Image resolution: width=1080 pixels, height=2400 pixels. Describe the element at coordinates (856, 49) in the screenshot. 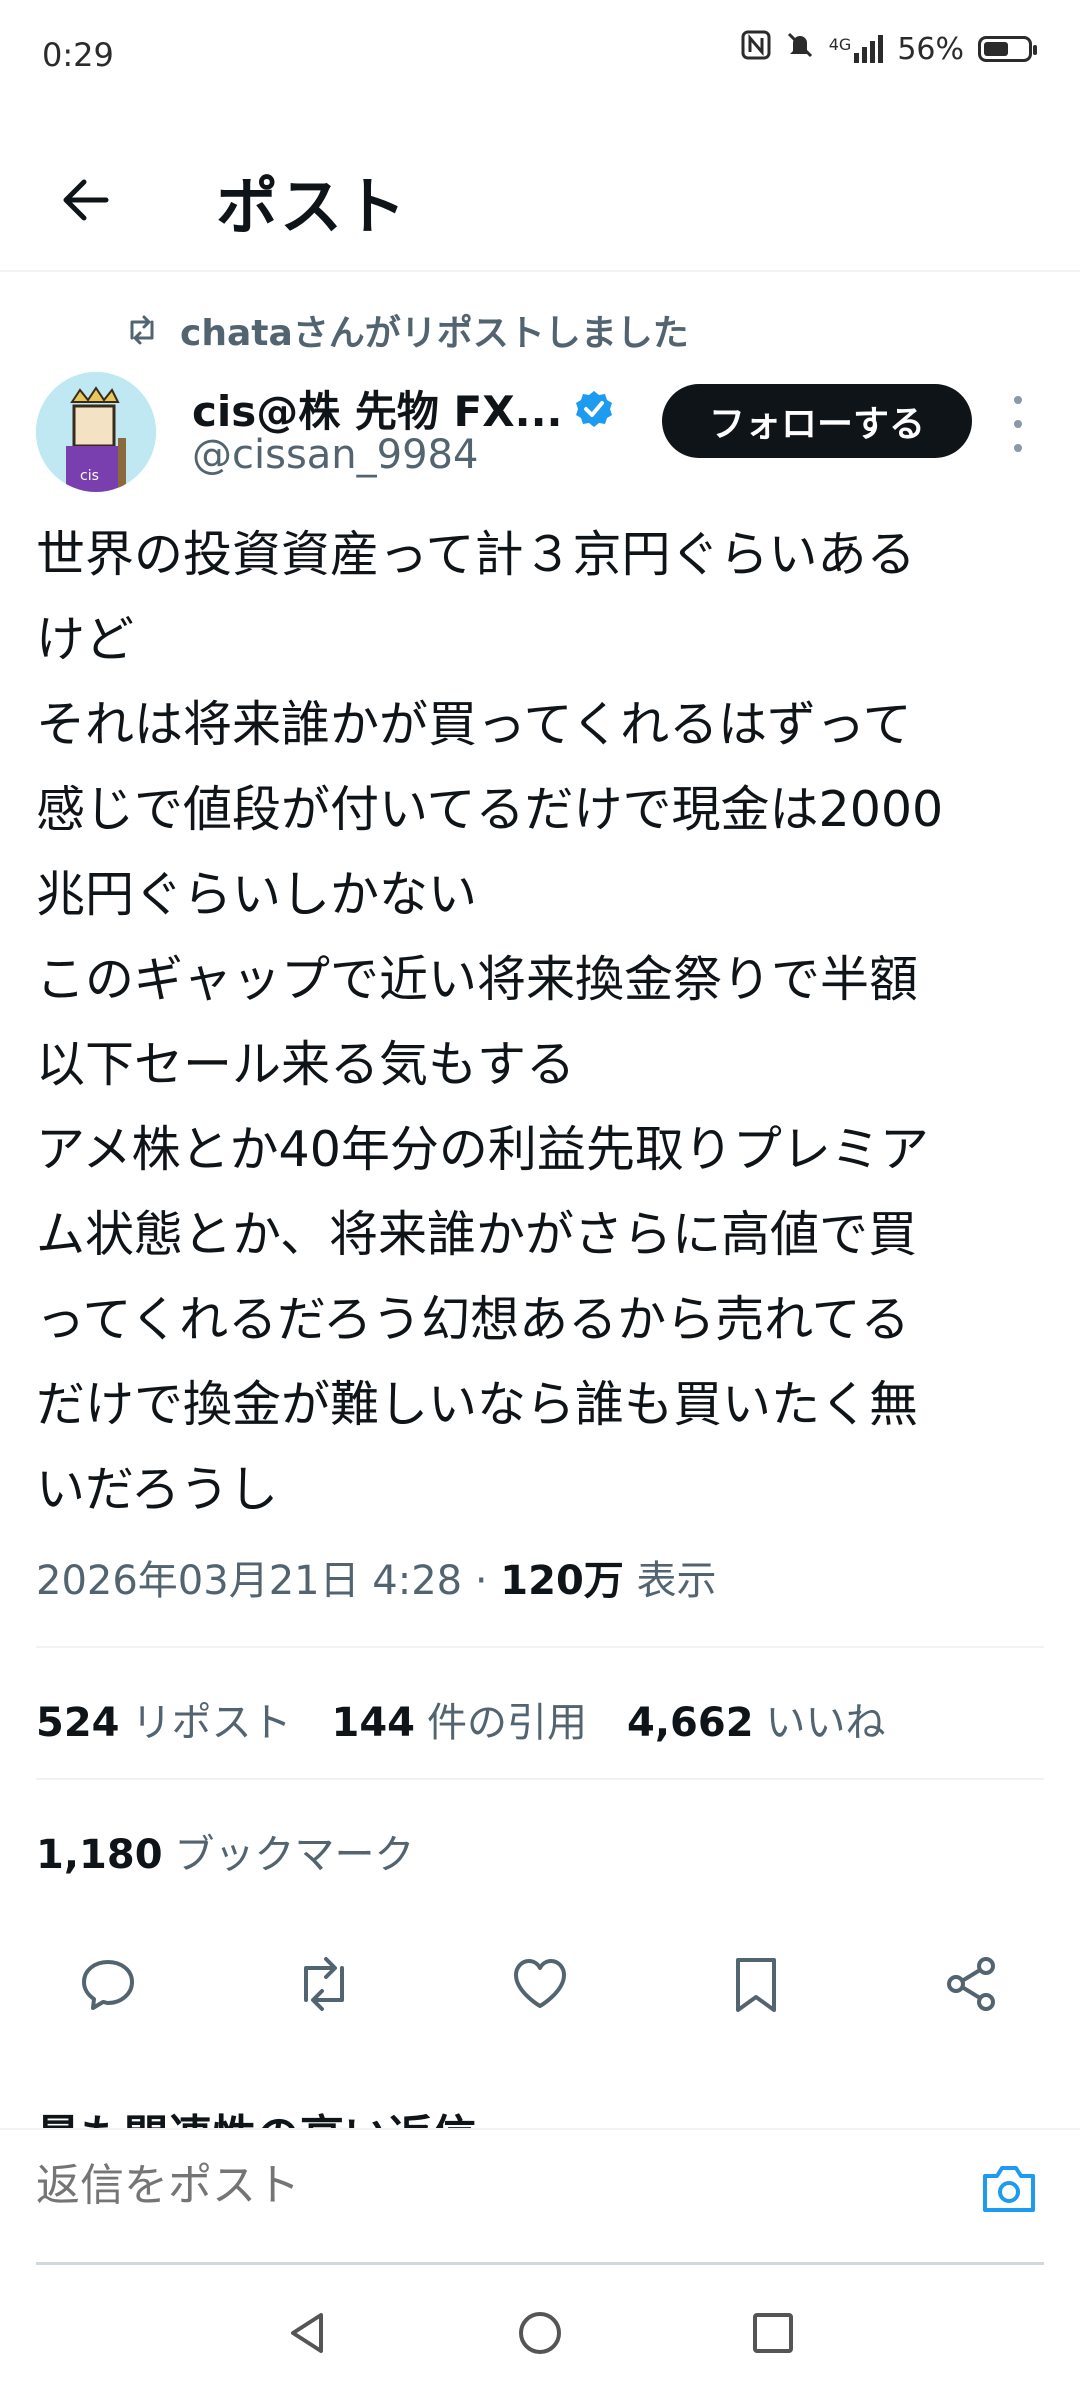

I see `signal-icon: 4G` at that location.